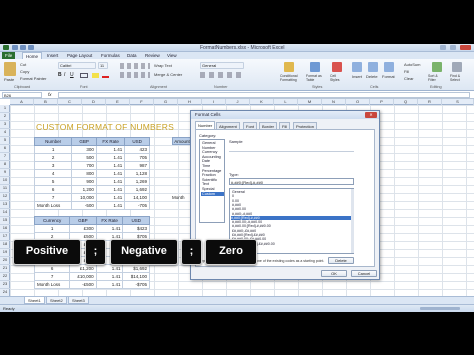  What do you see at coordinates (228, 125) in the screenshot?
I see `dialog-tab-alignment: Alignment` at bounding box center [228, 125].